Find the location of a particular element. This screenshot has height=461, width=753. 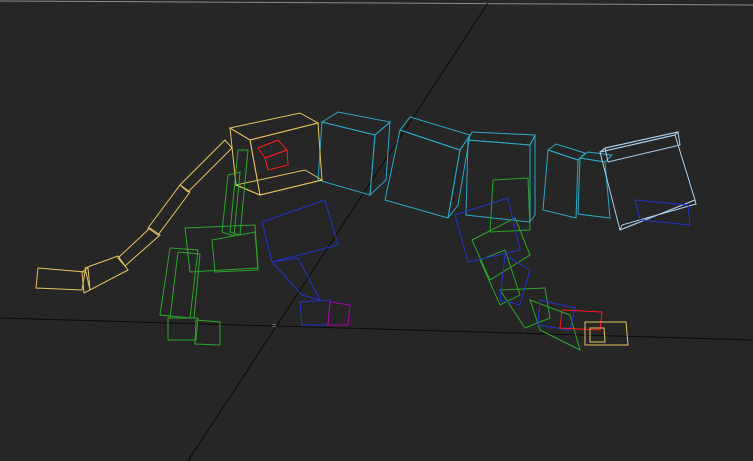

spine-chain is located at coordinates (465, 167).